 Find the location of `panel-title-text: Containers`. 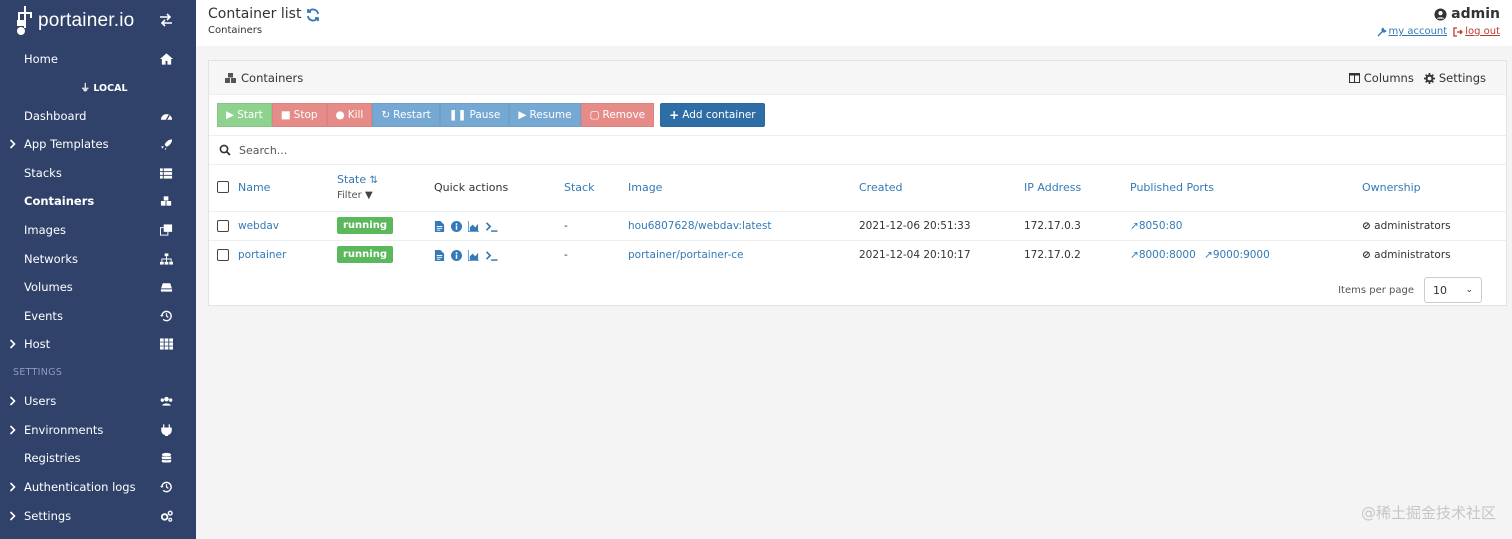

panel-title-text: Containers is located at coordinates (272, 78).